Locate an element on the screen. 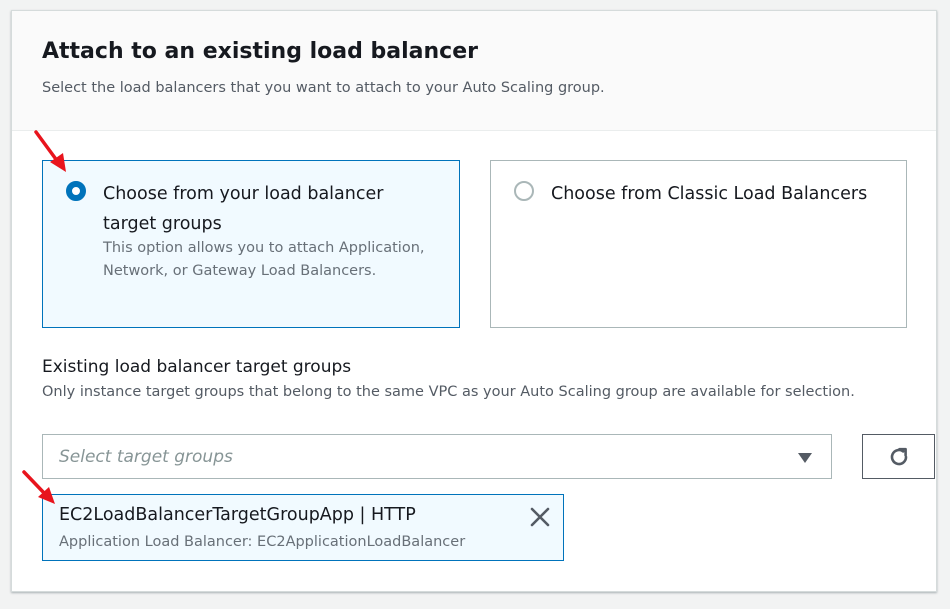 The image size is (950, 609). target-groups-field-label: Existing load balancer target groups is located at coordinates (197, 367).